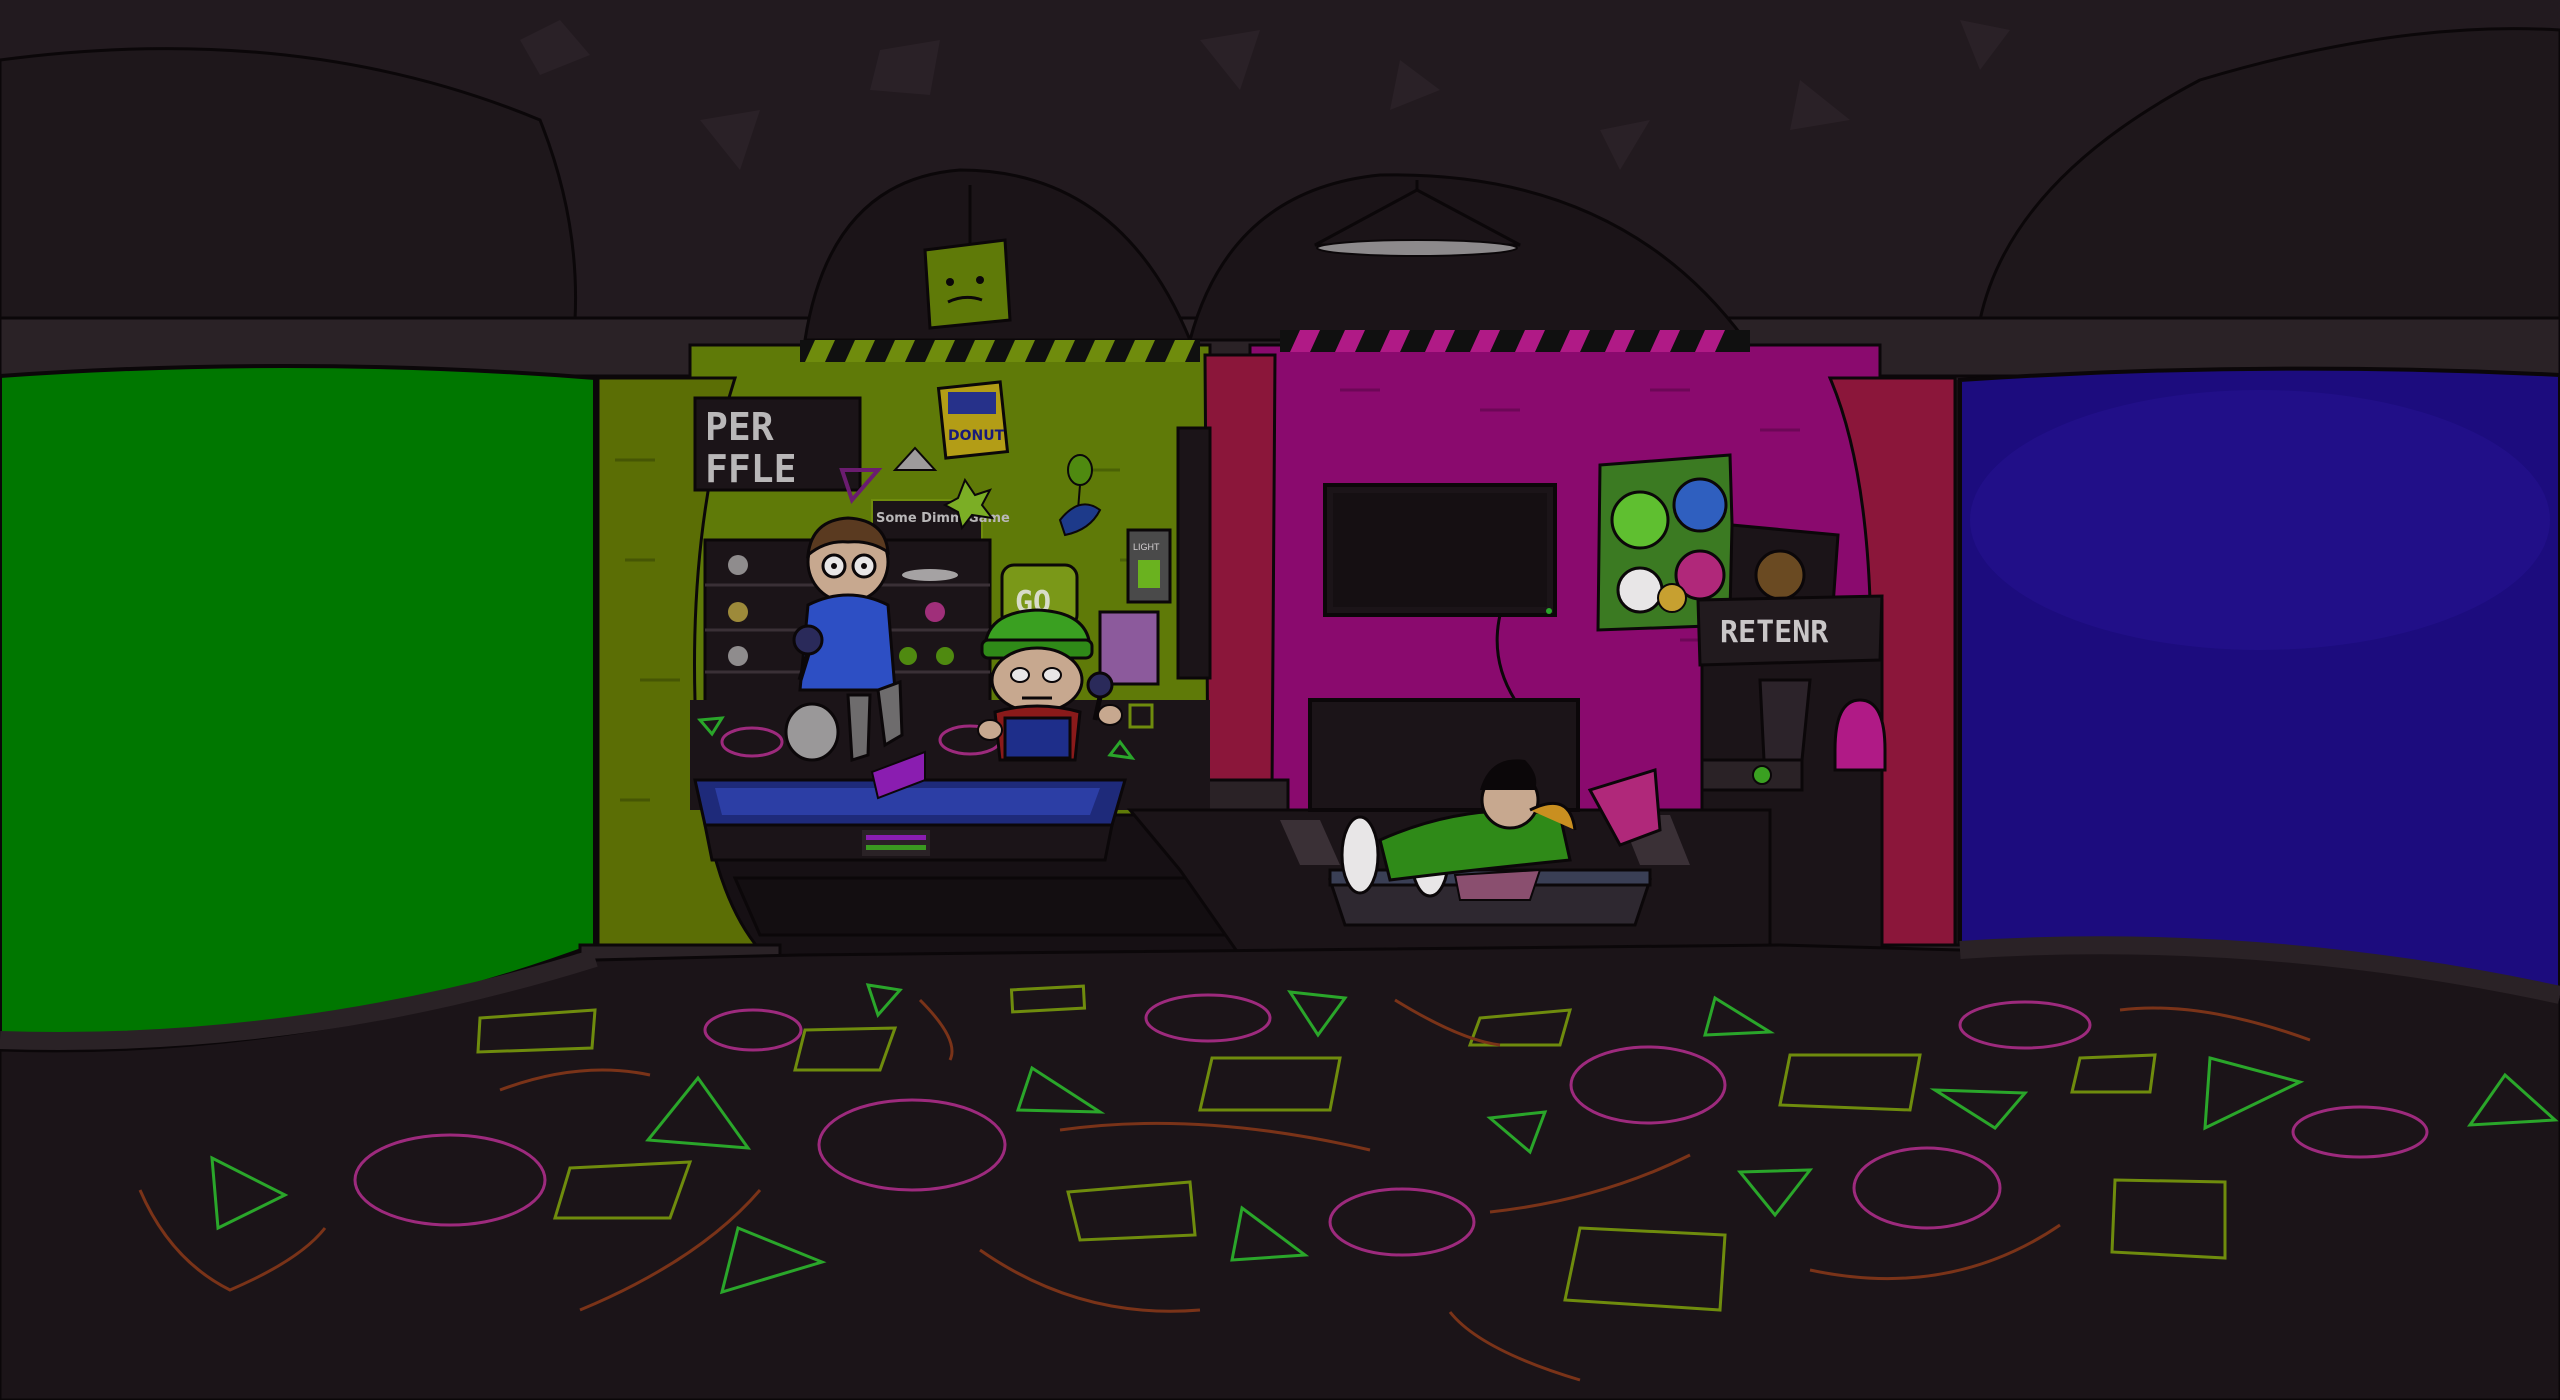 This screenshot has width=2560, height=1400. What do you see at coordinates (1860, 735) in the screenshot?
I see `arcade-ghost-icon` at bounding box center [1860, 735].